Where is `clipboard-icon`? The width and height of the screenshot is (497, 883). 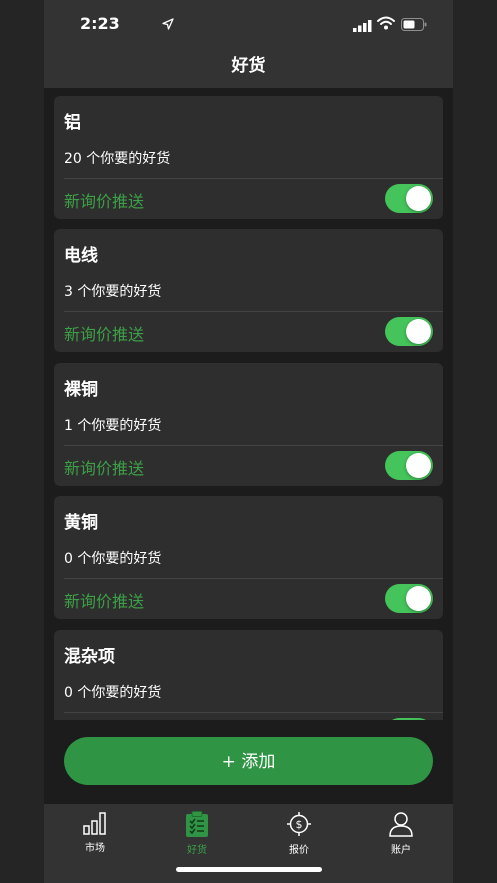 clipboard-icon is located at coordinates (197, 824).